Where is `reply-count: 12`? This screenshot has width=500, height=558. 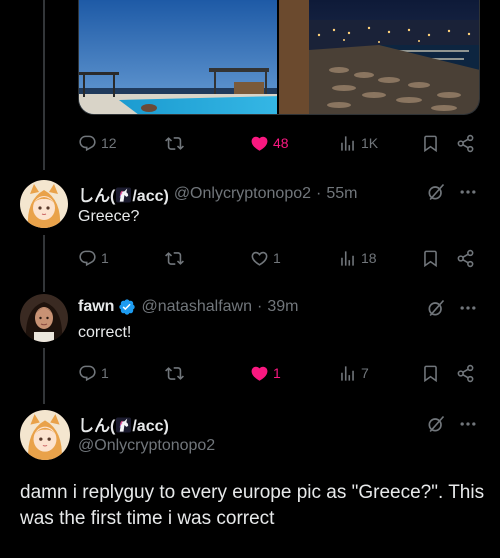 reply-count: 12 is located at coordinates (109, 143).